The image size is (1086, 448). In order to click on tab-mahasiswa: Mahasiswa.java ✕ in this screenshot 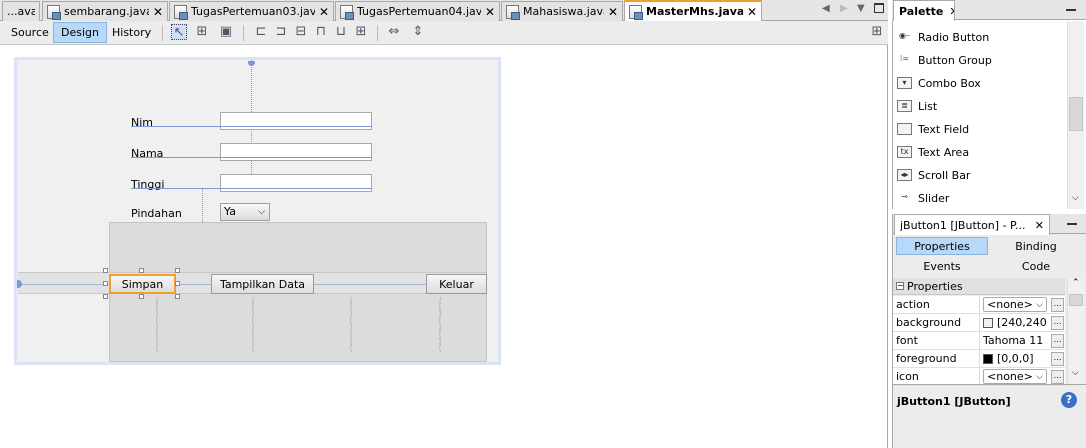, I will do `click(562, 11)`.